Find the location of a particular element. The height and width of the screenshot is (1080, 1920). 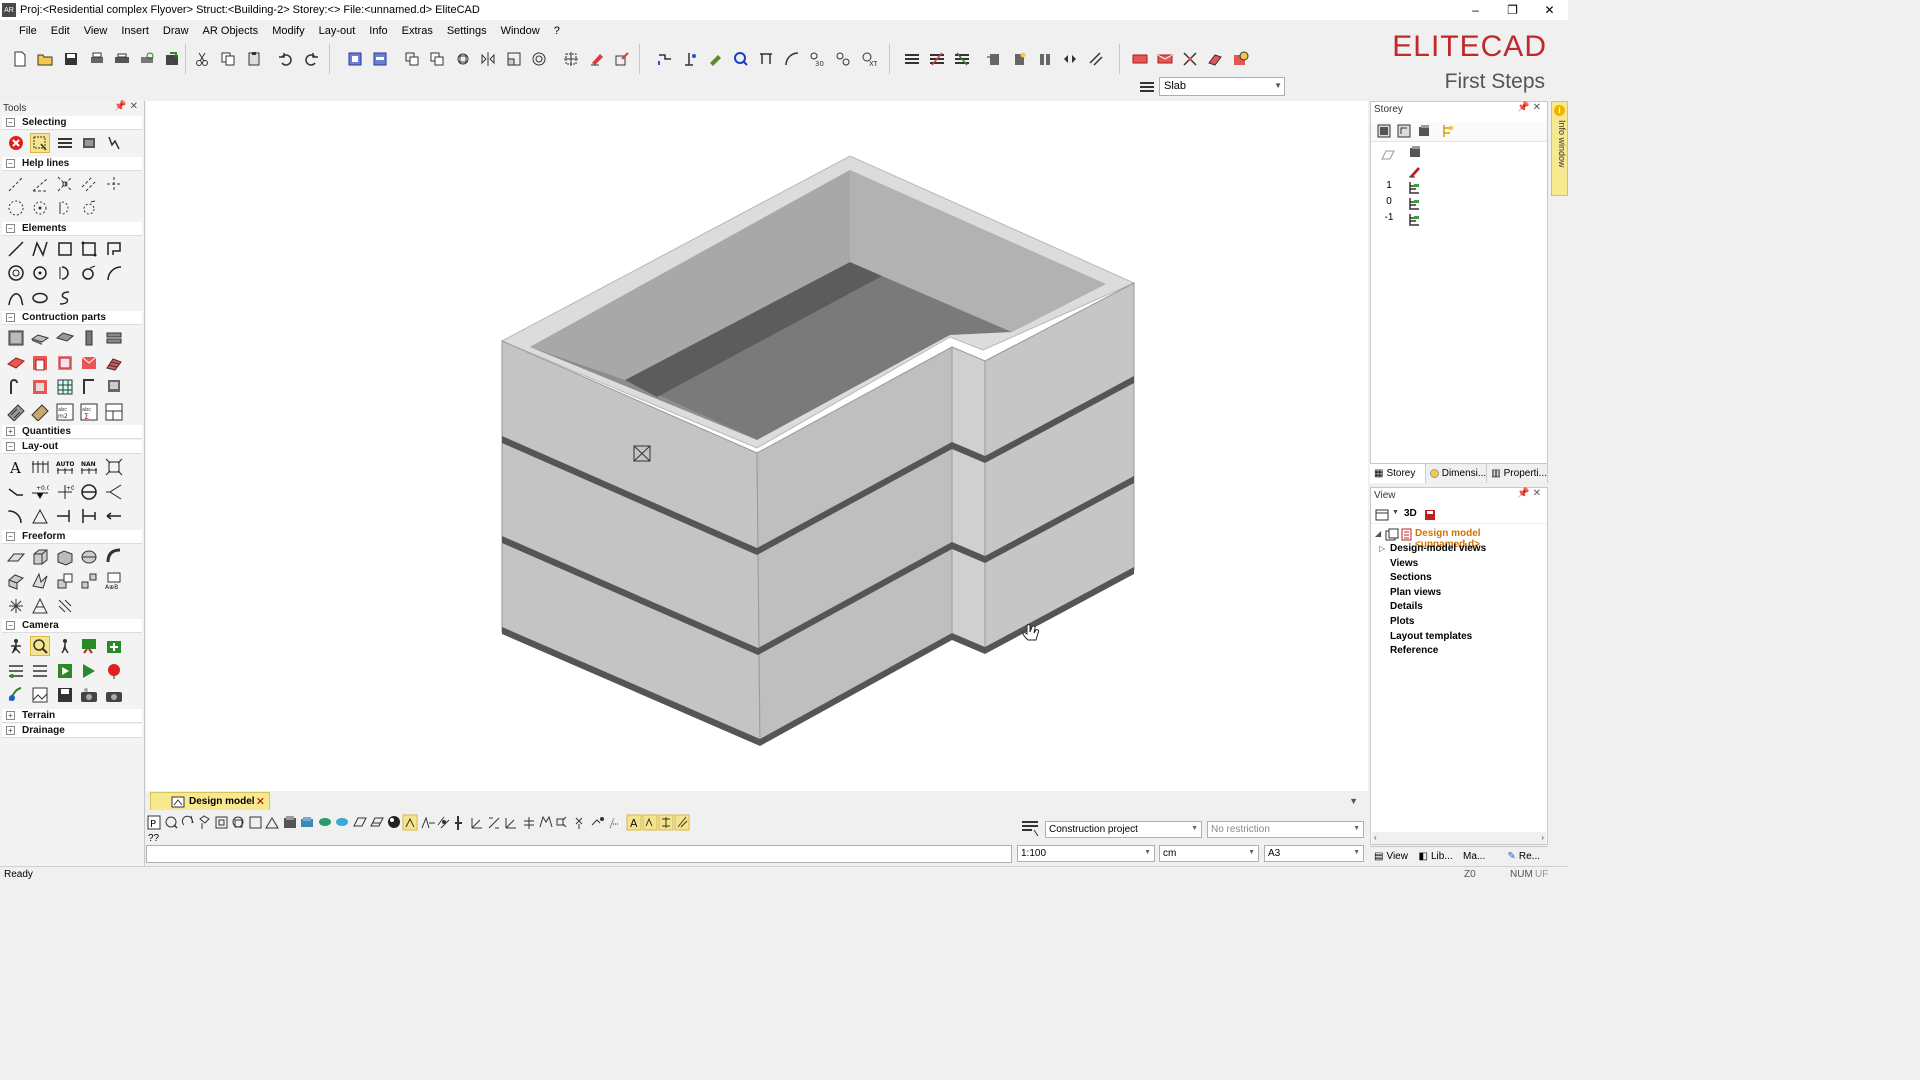

rotate-icon is located at coordinates (463, 59).